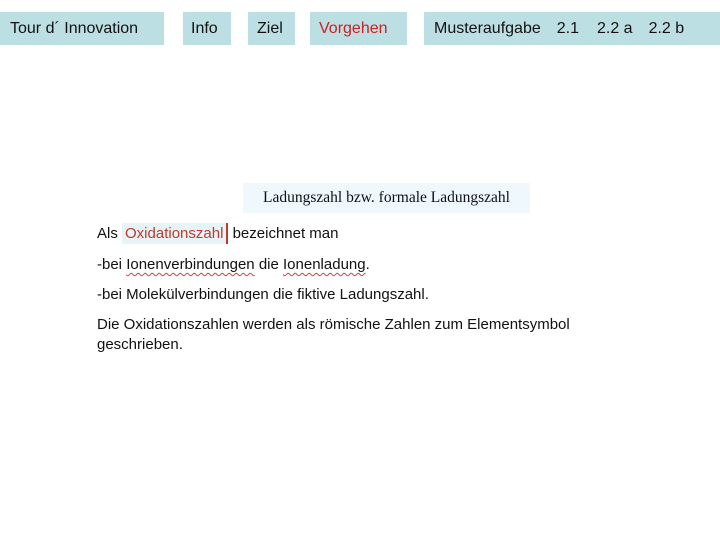  I want to click on ionic-compounds-line: -bei Ionenverbindungen die Ionenladung., so click(233, 264).